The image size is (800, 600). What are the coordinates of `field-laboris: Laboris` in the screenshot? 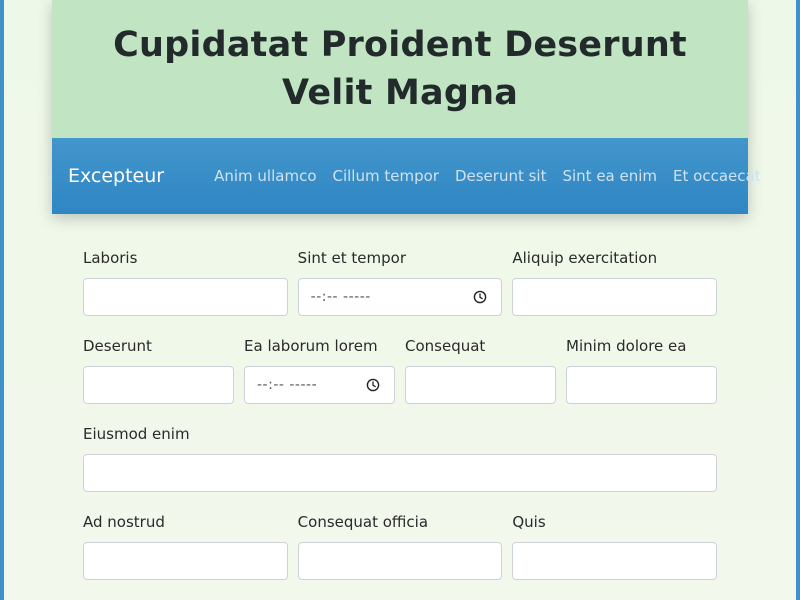 It's located at (185, 282).